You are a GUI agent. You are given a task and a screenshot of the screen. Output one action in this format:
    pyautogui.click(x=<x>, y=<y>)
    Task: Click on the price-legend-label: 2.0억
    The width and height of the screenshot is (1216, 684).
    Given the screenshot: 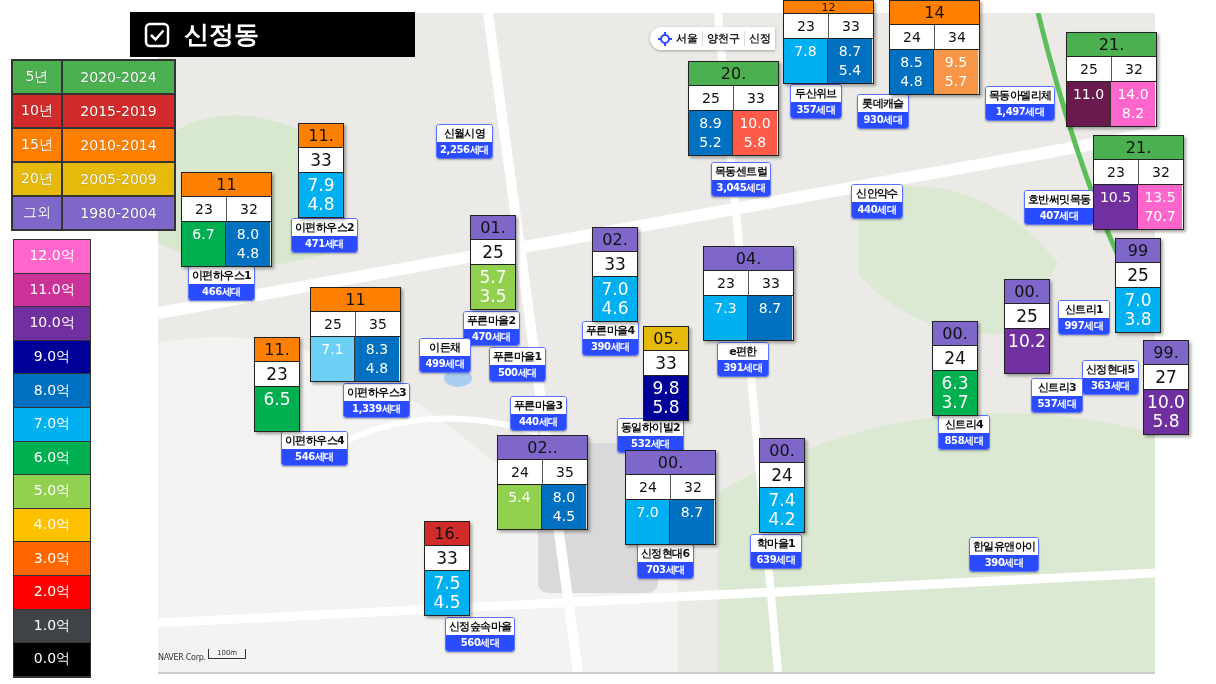 What is the action you would take?
    pyautogui.click(x=52, y=592)
    